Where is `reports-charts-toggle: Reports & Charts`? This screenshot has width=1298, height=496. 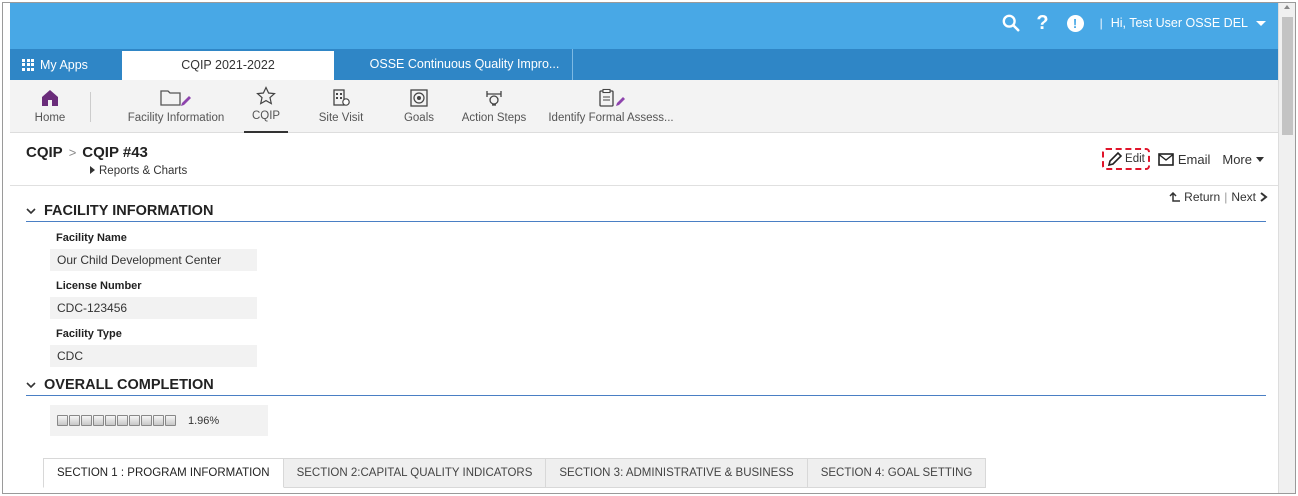 reports-charts-toggle: Reports & Charts is located at coordinates (138, 171).